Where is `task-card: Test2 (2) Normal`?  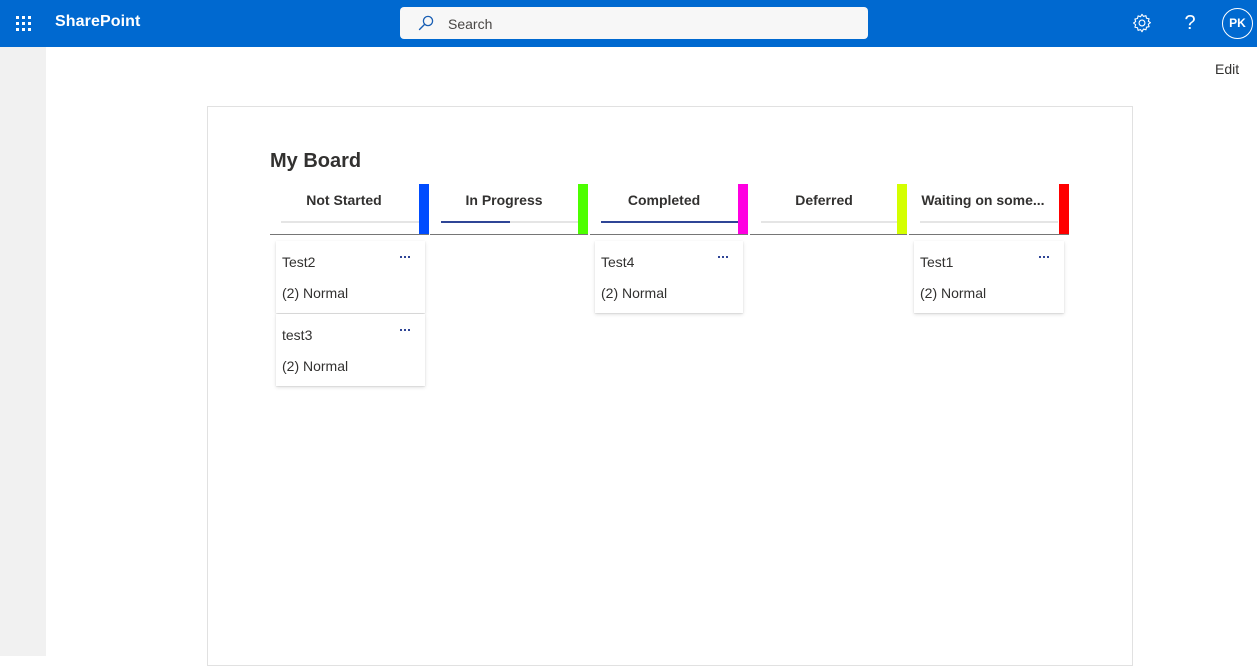
task-card: Test2 (2) Normal is located at coordinates (350, 277).